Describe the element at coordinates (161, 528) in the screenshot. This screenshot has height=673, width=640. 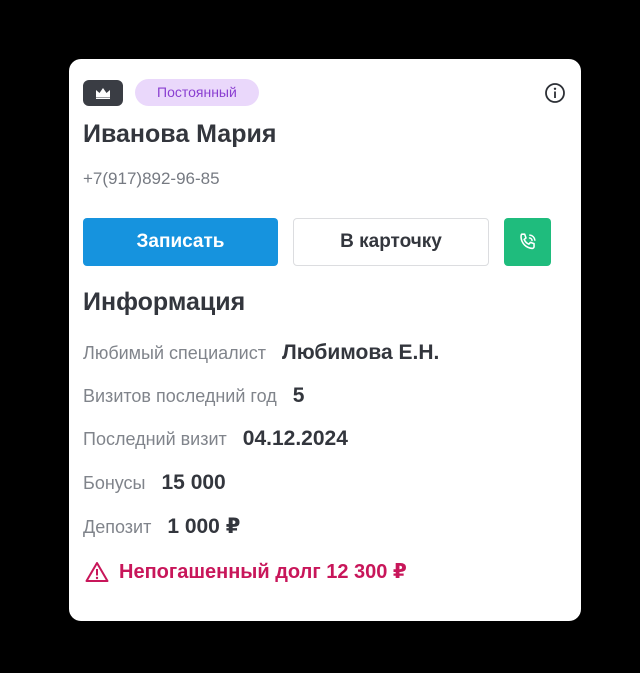
I see `info-row-deposit: Депозит 1 000 ₽` at that location.